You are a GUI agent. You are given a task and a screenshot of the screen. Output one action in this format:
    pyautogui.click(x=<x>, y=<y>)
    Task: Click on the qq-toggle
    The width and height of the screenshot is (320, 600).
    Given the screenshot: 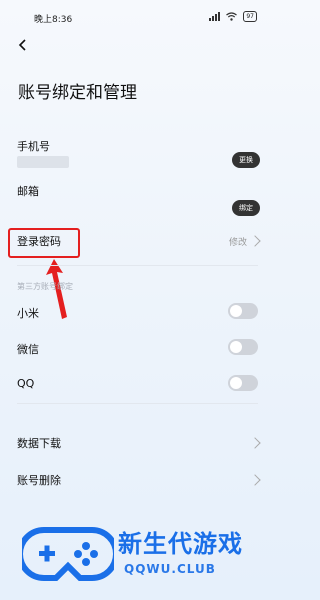 What is the action you would take?
    pyautogui.click(x=243, y=383)
    